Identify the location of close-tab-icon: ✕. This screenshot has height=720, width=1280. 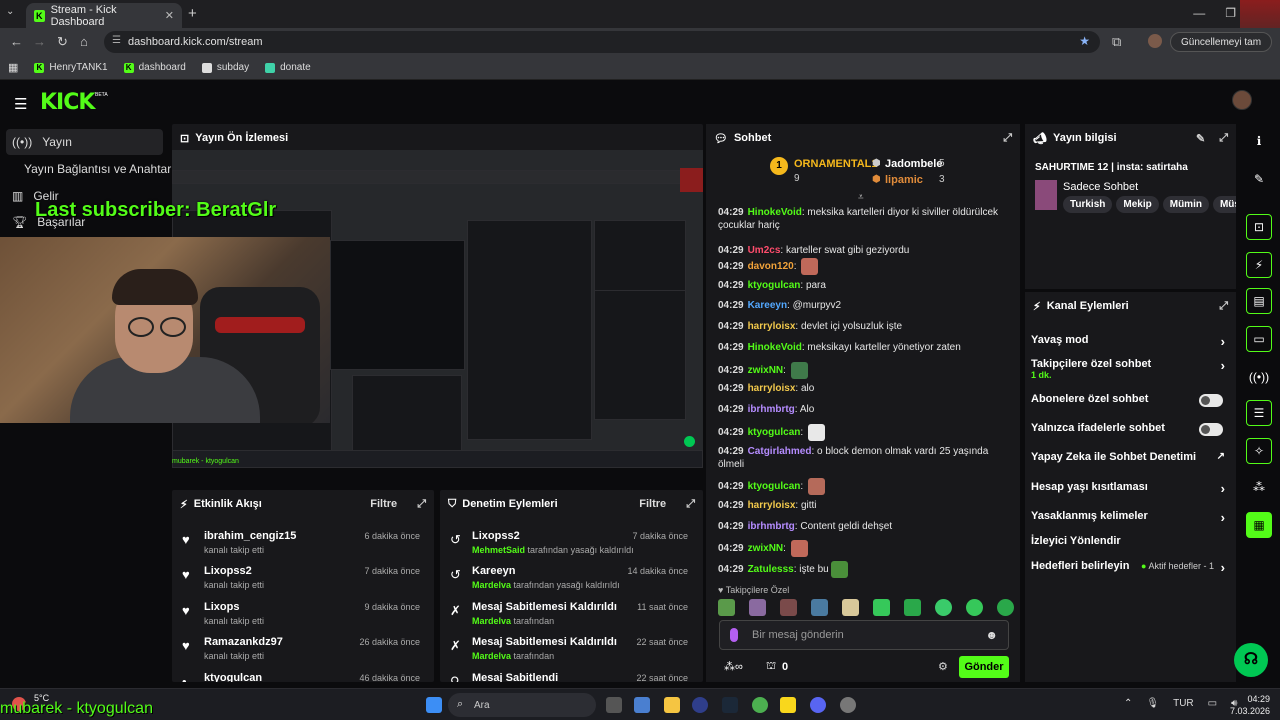
(169, 15).